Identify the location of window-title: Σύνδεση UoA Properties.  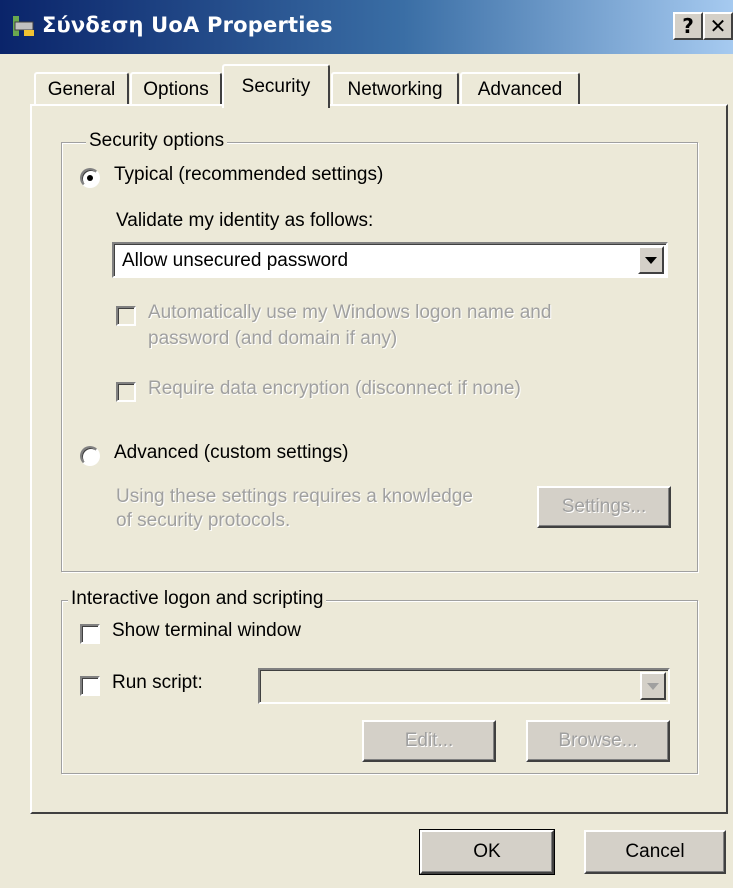
(187, 25).